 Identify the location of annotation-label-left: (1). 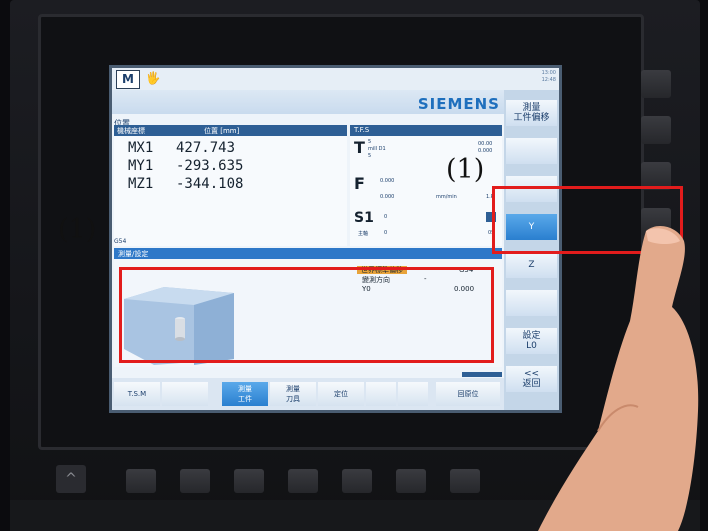
(77, 229).